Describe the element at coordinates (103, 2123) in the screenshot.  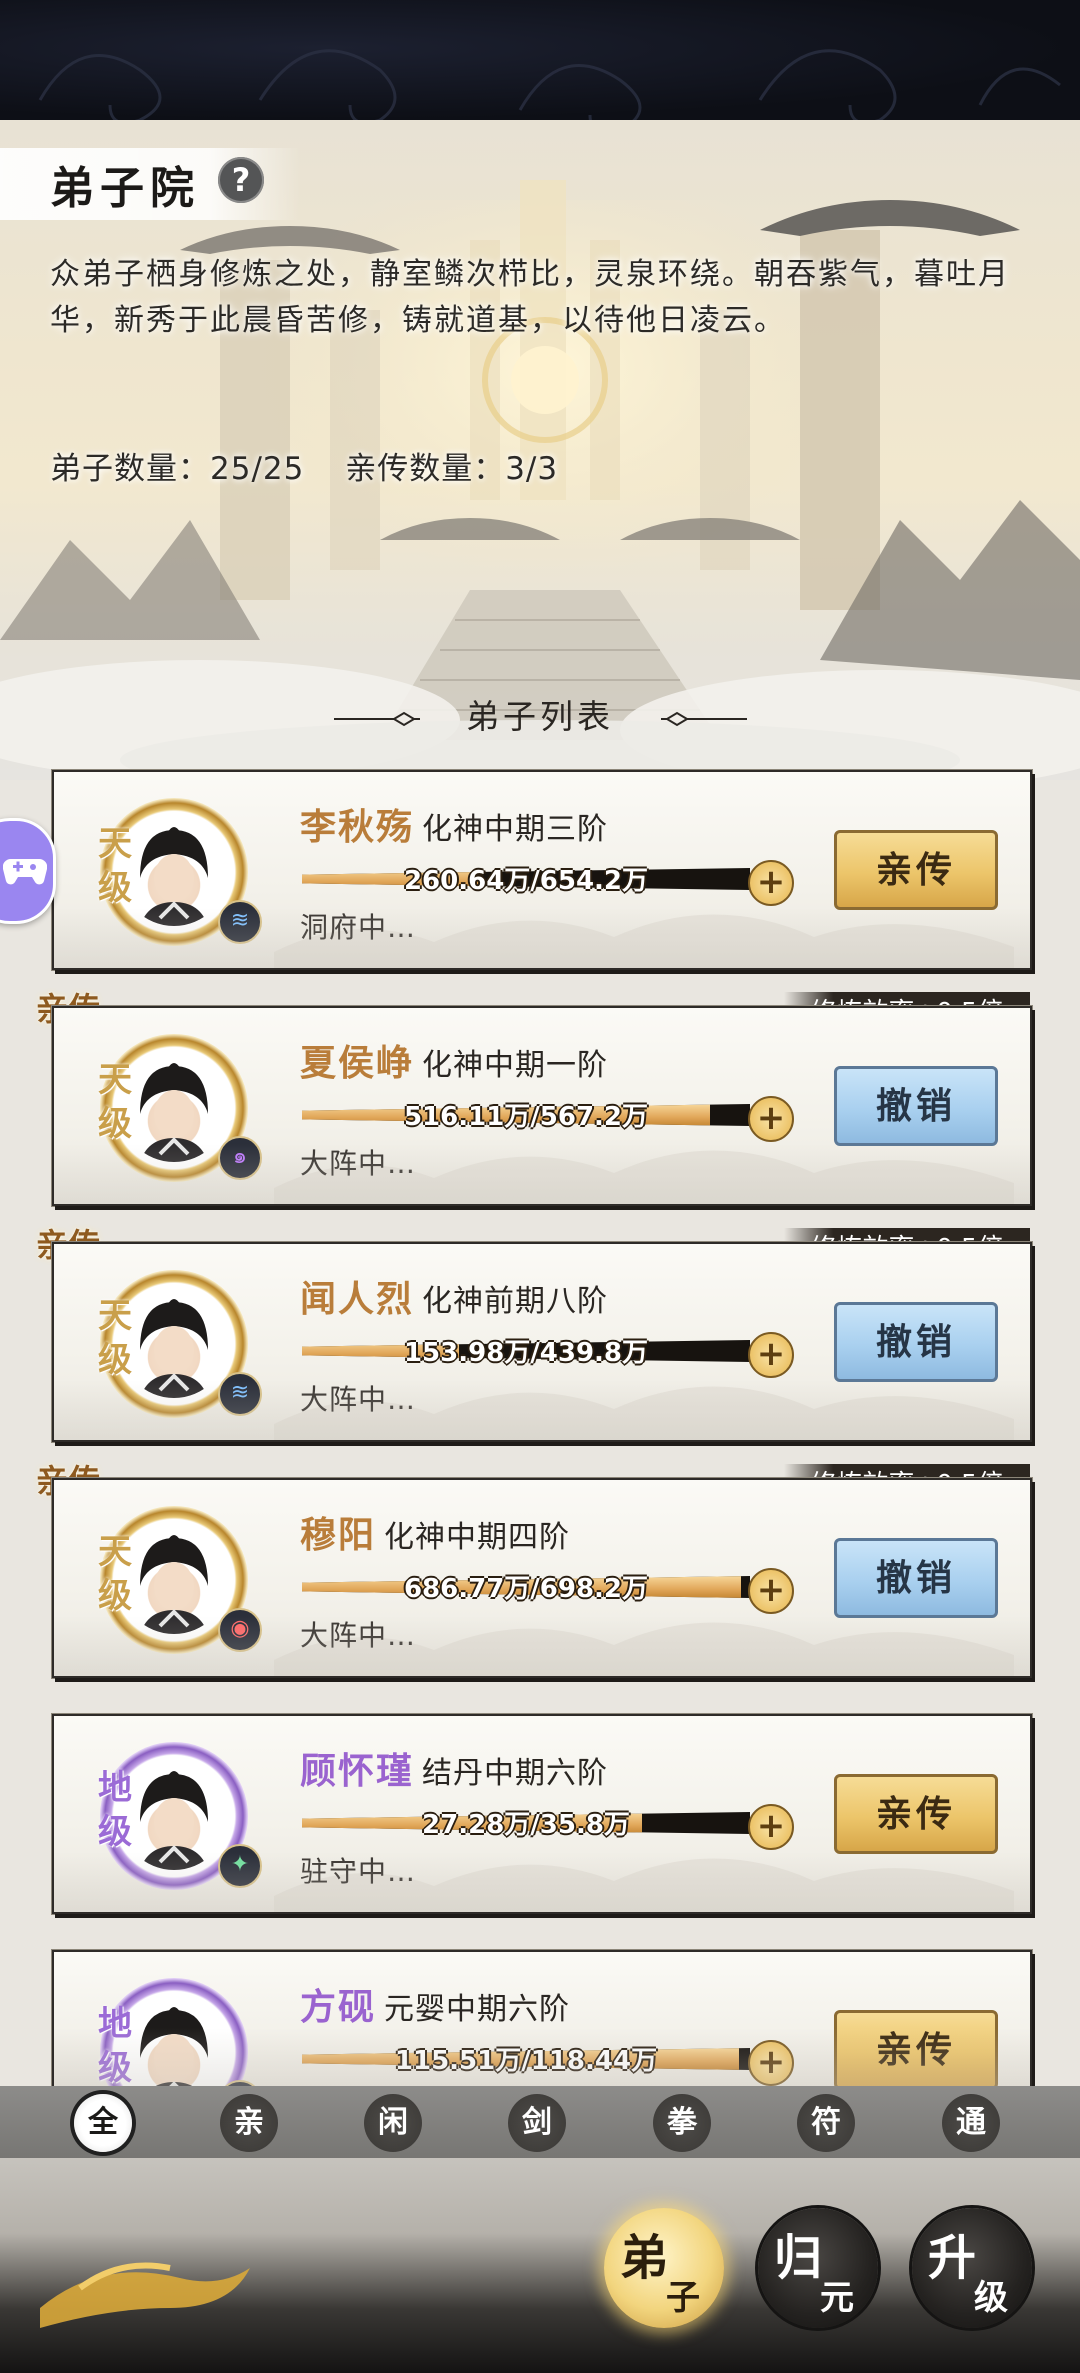
I see `filter-all: 全` at that location.